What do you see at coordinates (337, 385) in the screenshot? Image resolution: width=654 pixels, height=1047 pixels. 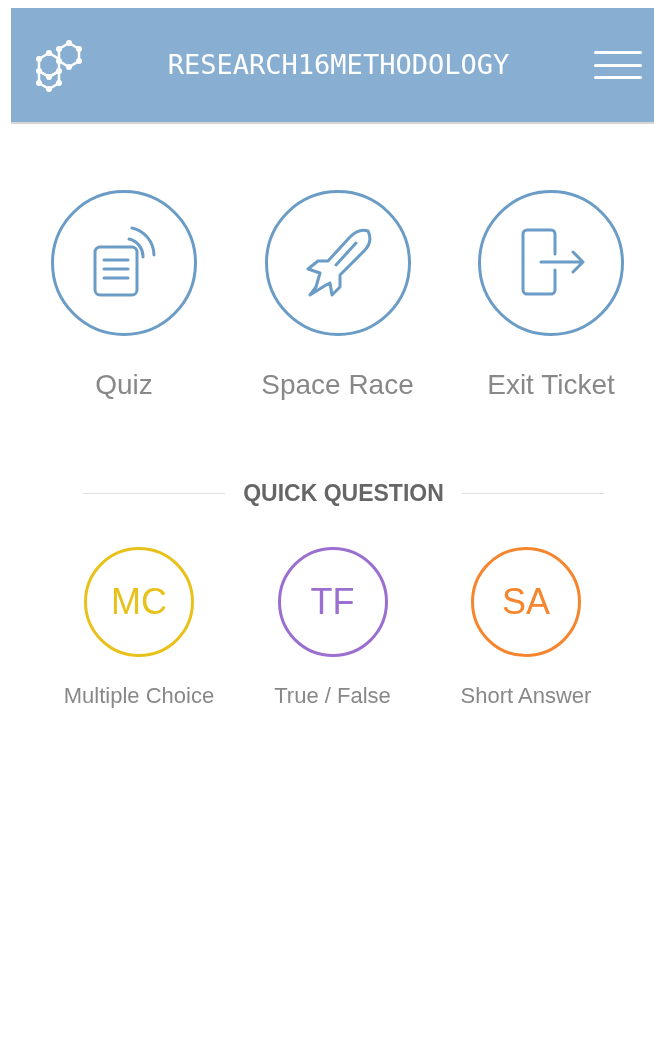 I see `activity-label: Space Race` at bounding box center [337, 385].